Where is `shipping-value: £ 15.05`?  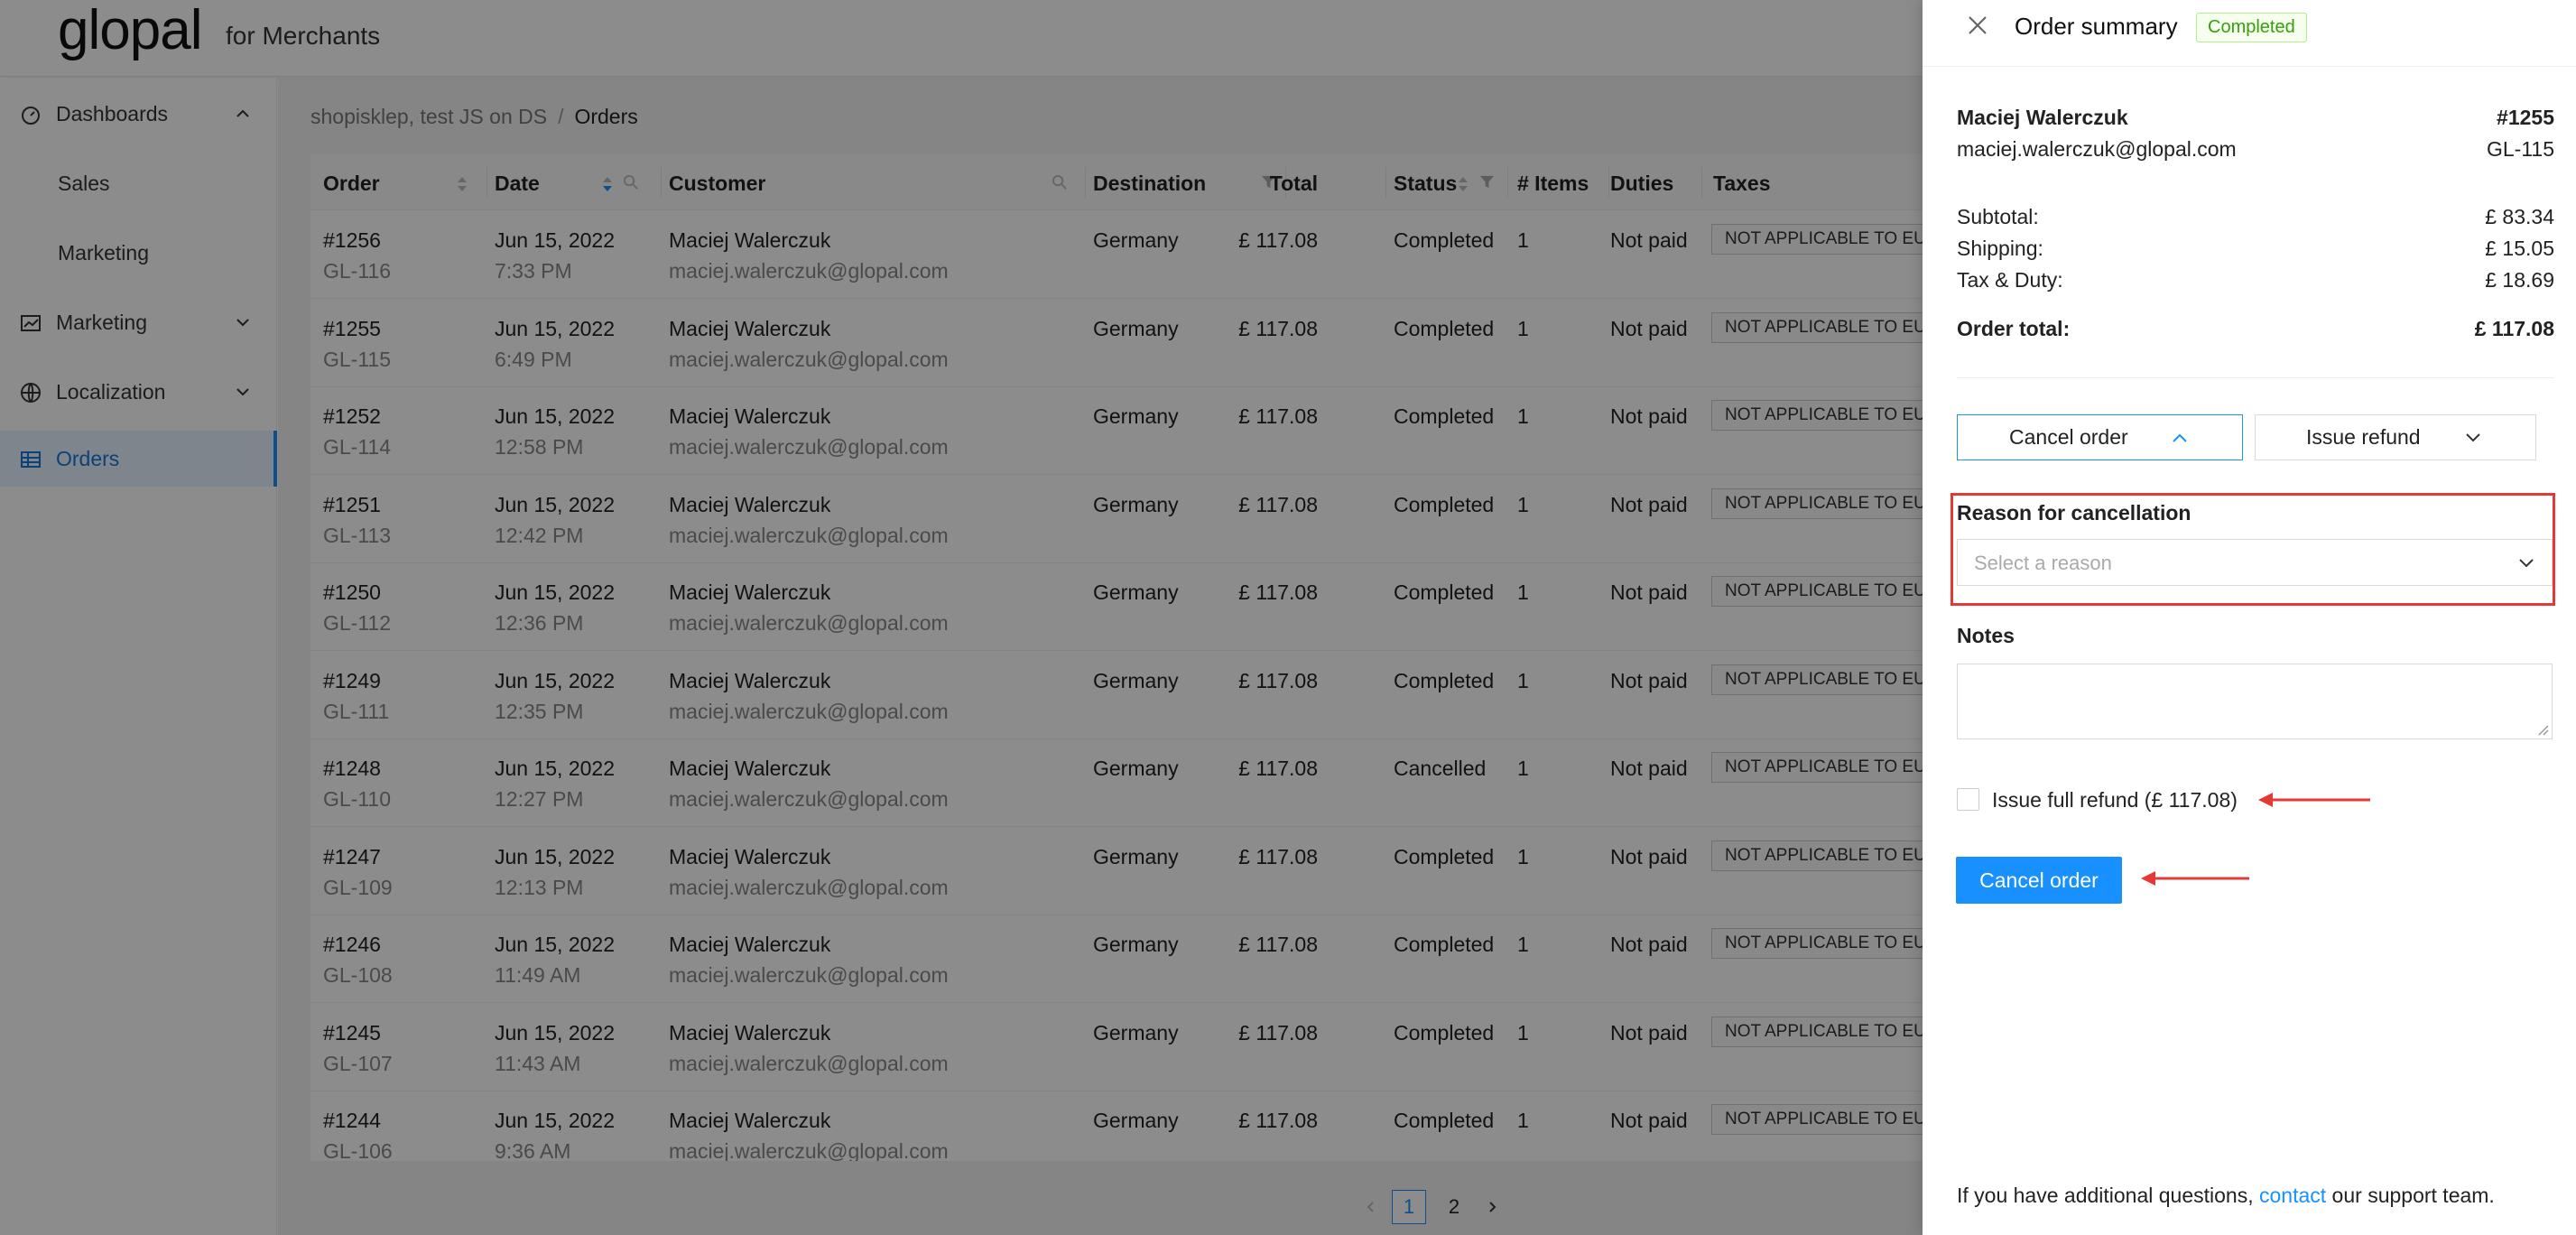 shipping-value: £ 15.05 is located at coordinates (2519, 248).